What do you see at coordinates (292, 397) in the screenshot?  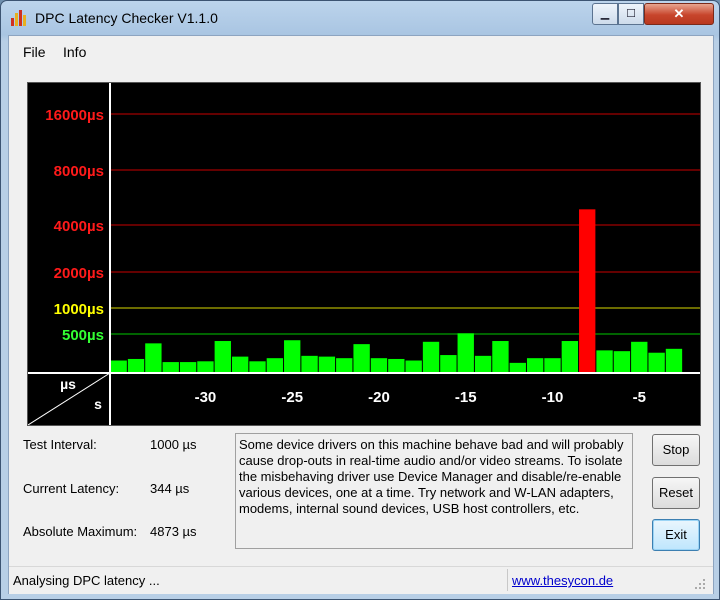 I see `x-tick-label: -25` at bounding box center [292, 397].